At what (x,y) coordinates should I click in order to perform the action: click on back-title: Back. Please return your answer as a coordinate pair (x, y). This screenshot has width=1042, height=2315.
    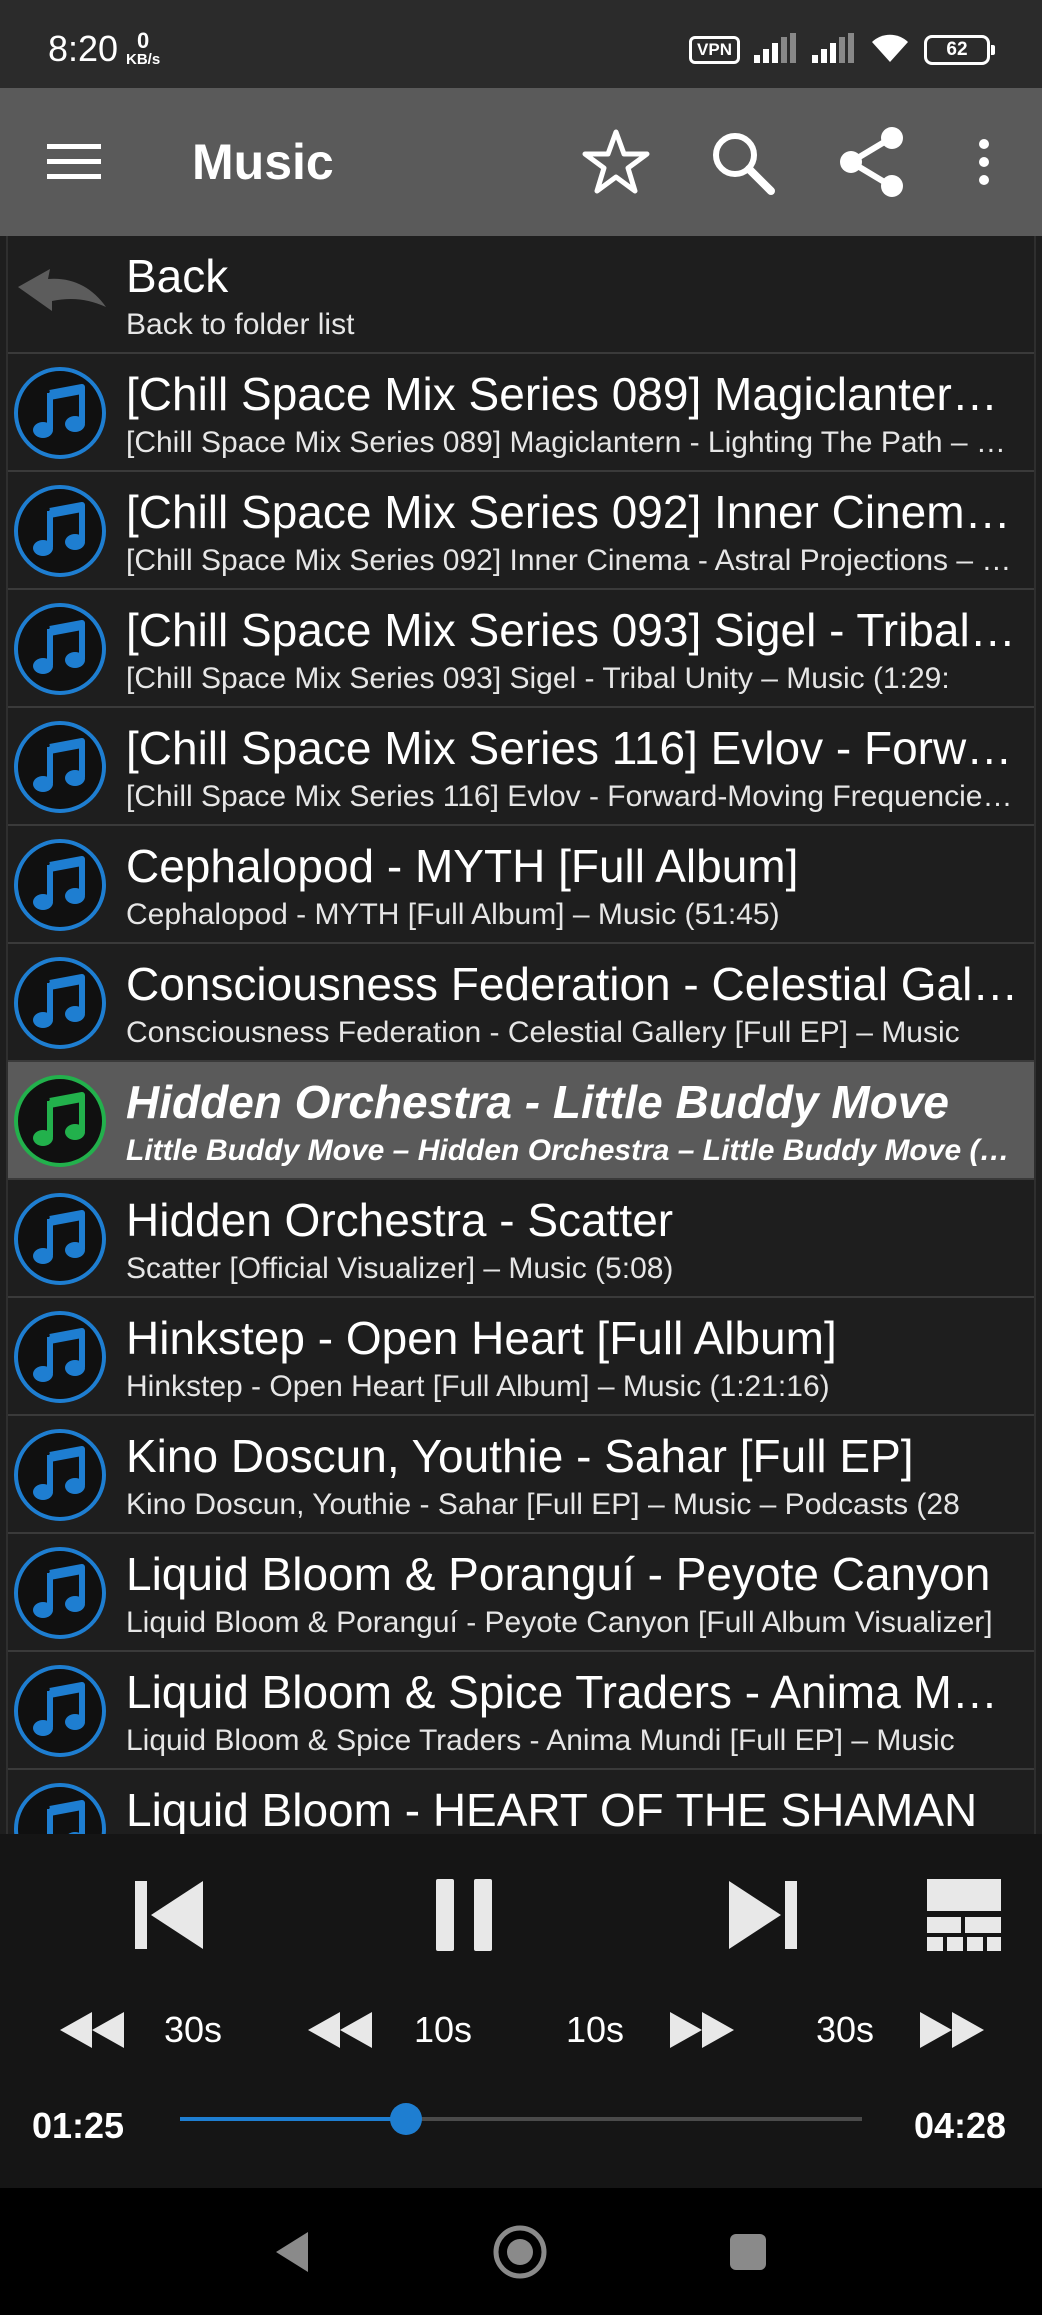
    Looking at the image, I should click on (177, 276).